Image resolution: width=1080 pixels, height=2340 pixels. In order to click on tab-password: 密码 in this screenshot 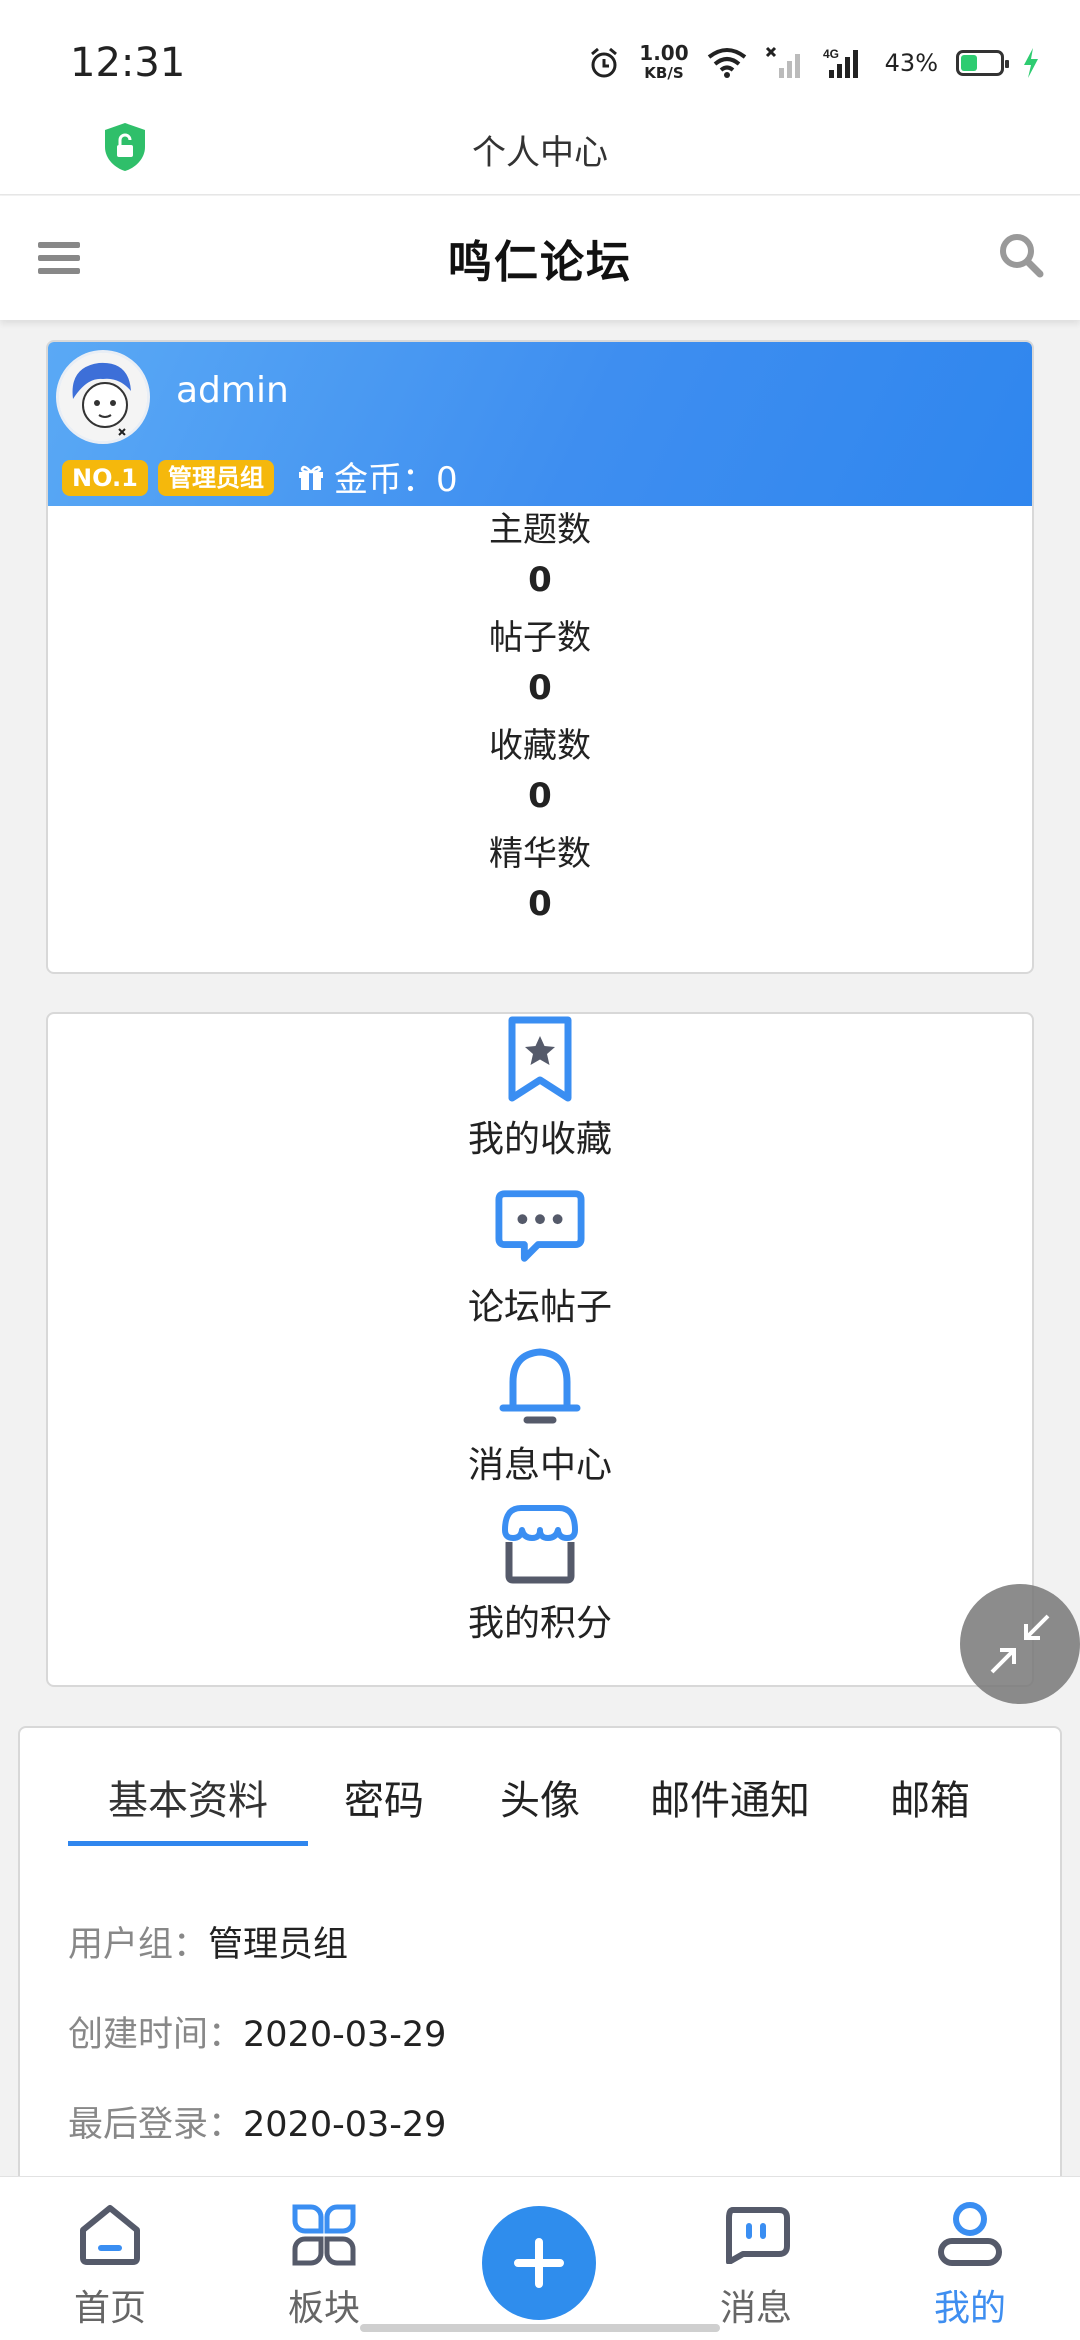, I will do `click(384, 1806)`.